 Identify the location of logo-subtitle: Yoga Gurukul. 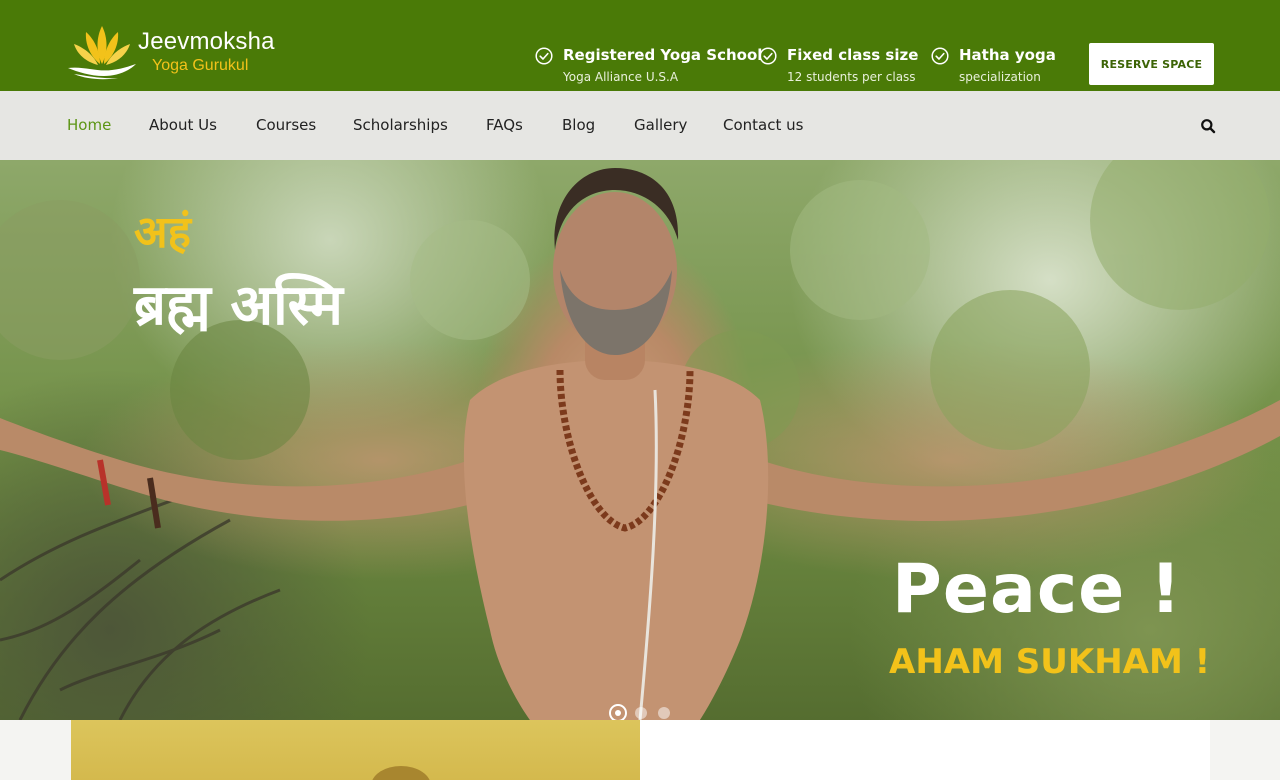
(200, 65).